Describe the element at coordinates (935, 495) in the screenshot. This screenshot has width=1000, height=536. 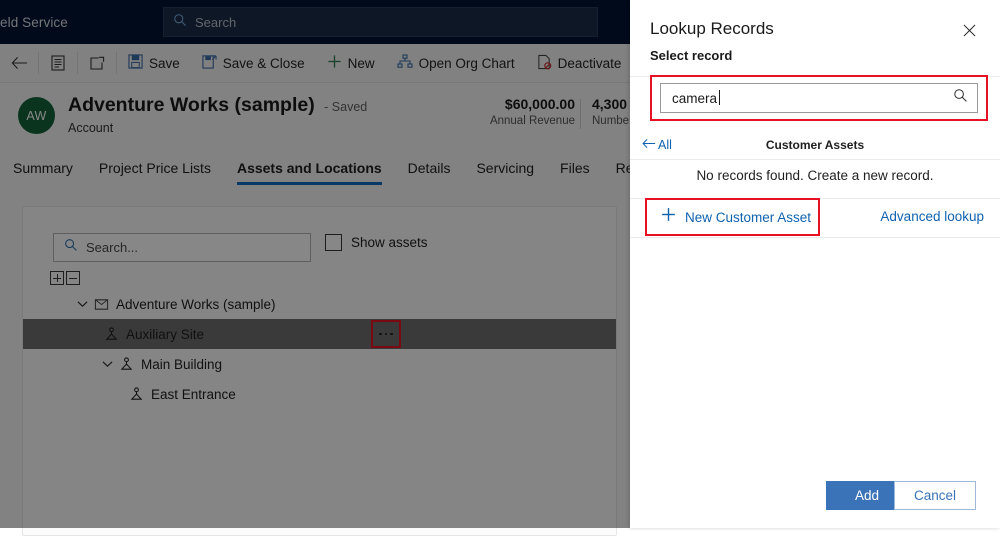
I see `cancel-button: Cancel` at that location.